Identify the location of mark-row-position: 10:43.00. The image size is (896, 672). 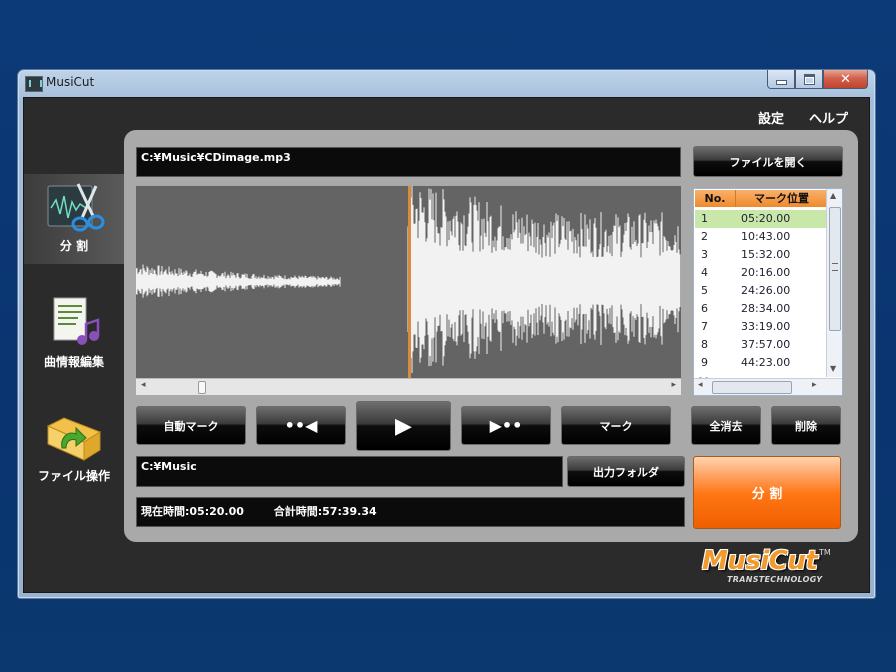
(766, 236).